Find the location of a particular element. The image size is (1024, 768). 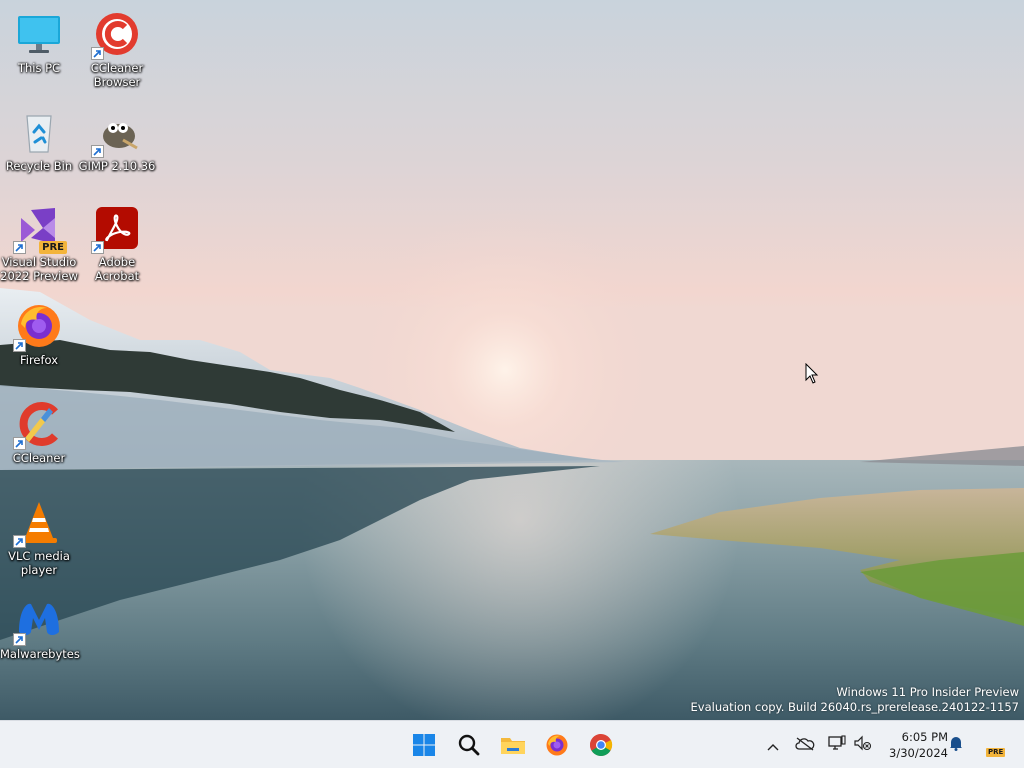

ccleaner-icon is located at coordinates (38, 425).